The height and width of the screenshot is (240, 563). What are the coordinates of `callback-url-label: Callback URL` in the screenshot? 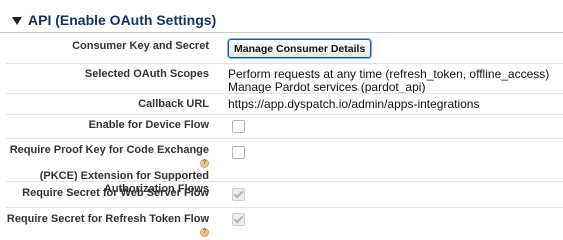 It's located at (173, 104).